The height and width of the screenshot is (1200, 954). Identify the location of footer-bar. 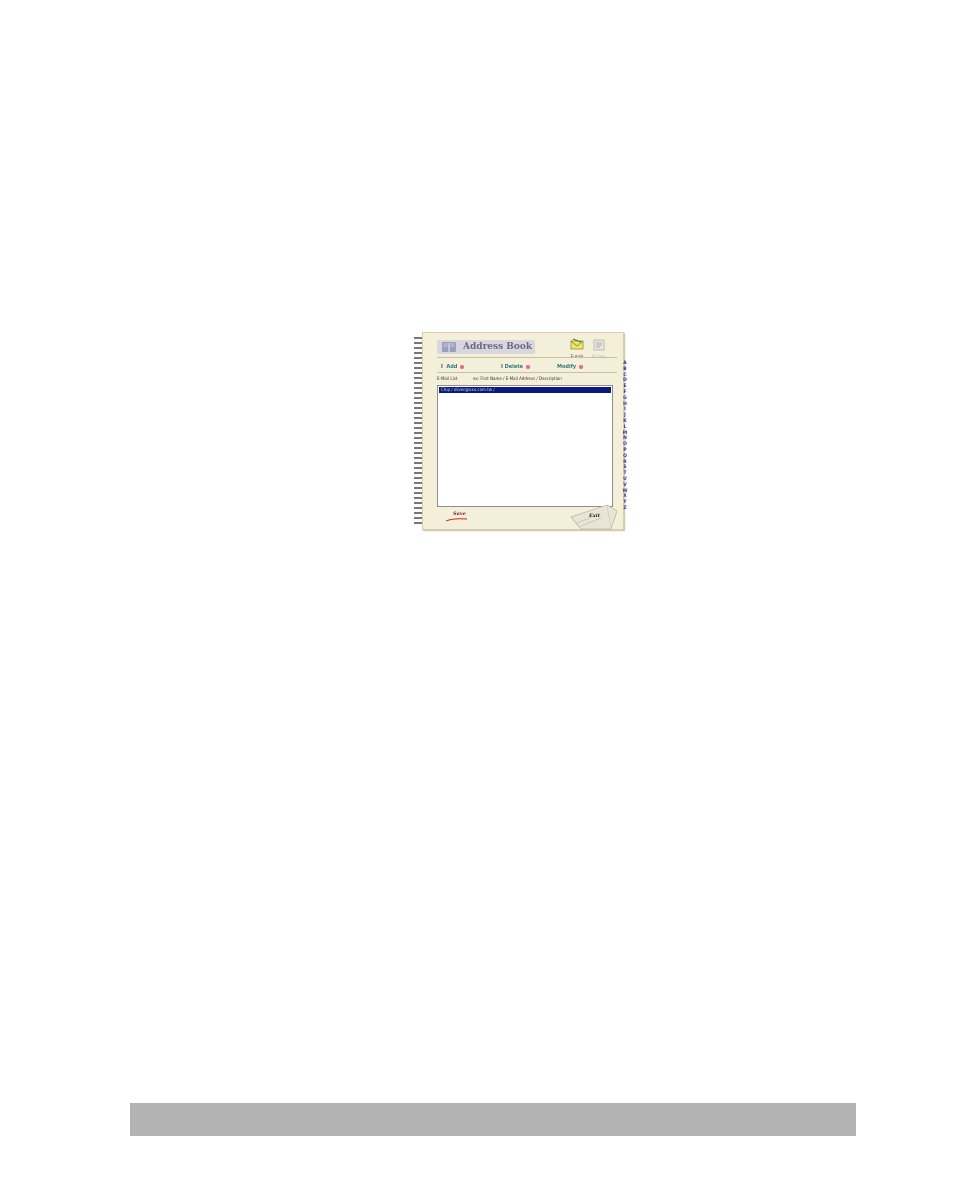
(493, 1119).